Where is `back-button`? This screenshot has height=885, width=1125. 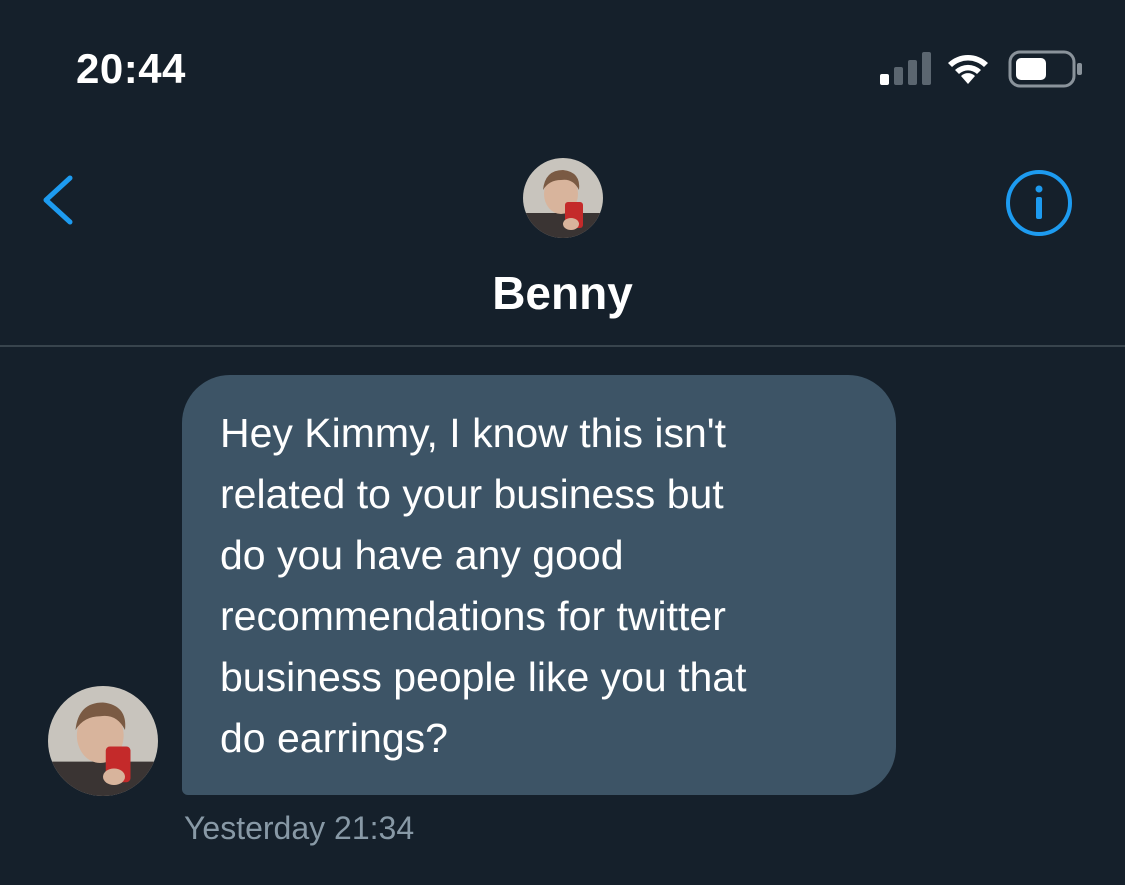 back-button is located at coordinates (60, 200).